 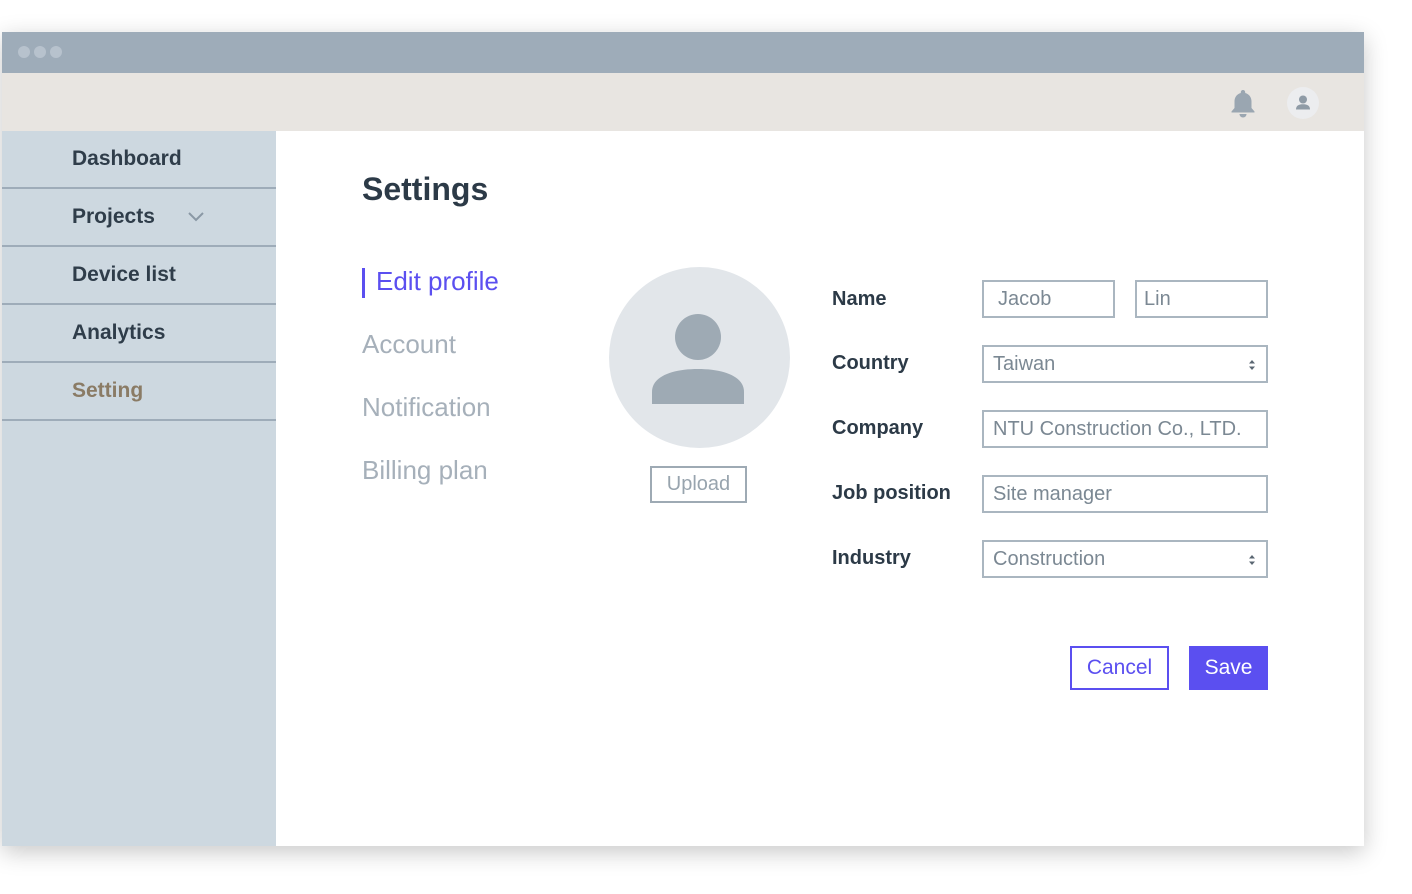 What do you see at coordinates (430, 360) in the screenshot?
I see `subnav-item-account: Account` at bounding box center [430, 360].